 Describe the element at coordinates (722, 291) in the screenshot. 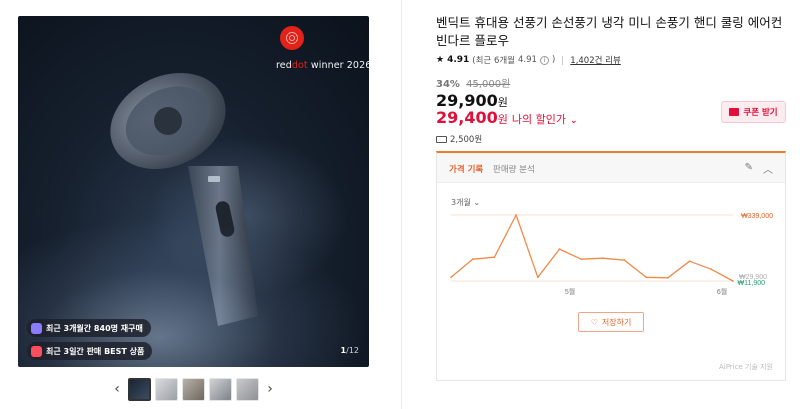

I see `x-tick-june: 6월` at that location.